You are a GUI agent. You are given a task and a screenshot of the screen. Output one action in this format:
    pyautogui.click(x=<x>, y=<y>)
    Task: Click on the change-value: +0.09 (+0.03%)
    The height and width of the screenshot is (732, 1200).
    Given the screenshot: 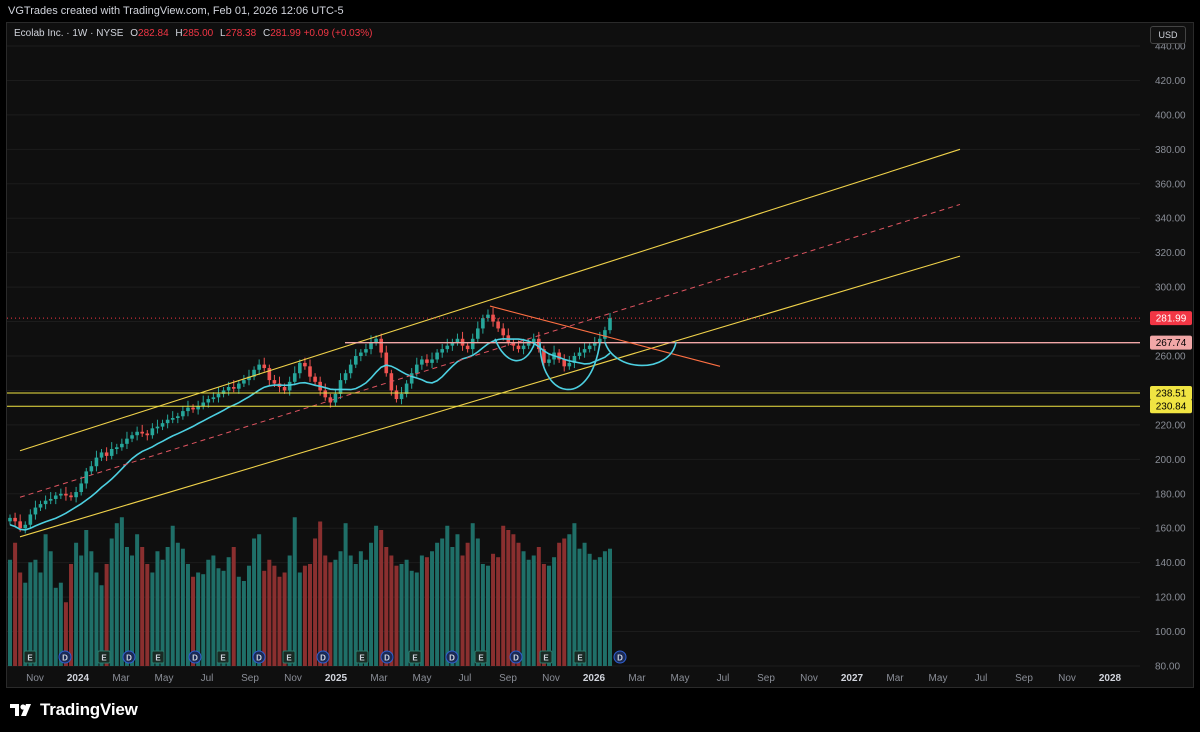 What is the action you would take?
    pyautogui.click(x=338, y=33)
    